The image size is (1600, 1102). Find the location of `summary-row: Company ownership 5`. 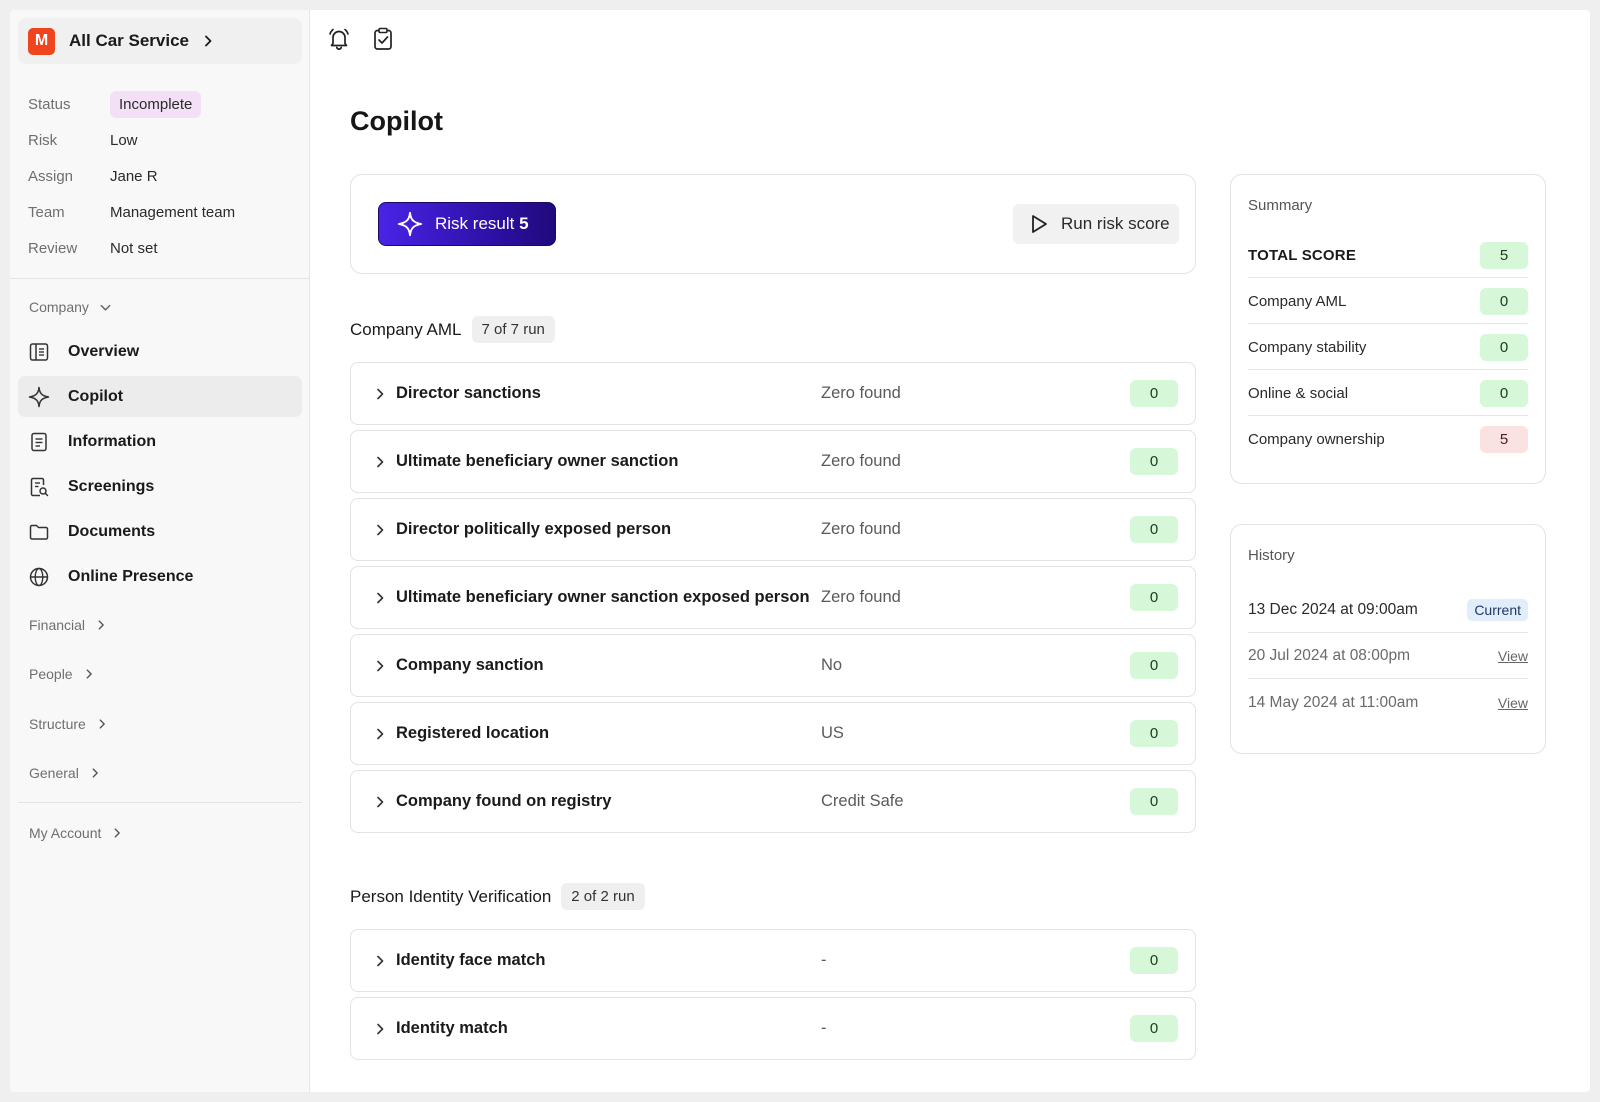

summary-row: Company ownership 5 is located at coordinates (1388, 439).